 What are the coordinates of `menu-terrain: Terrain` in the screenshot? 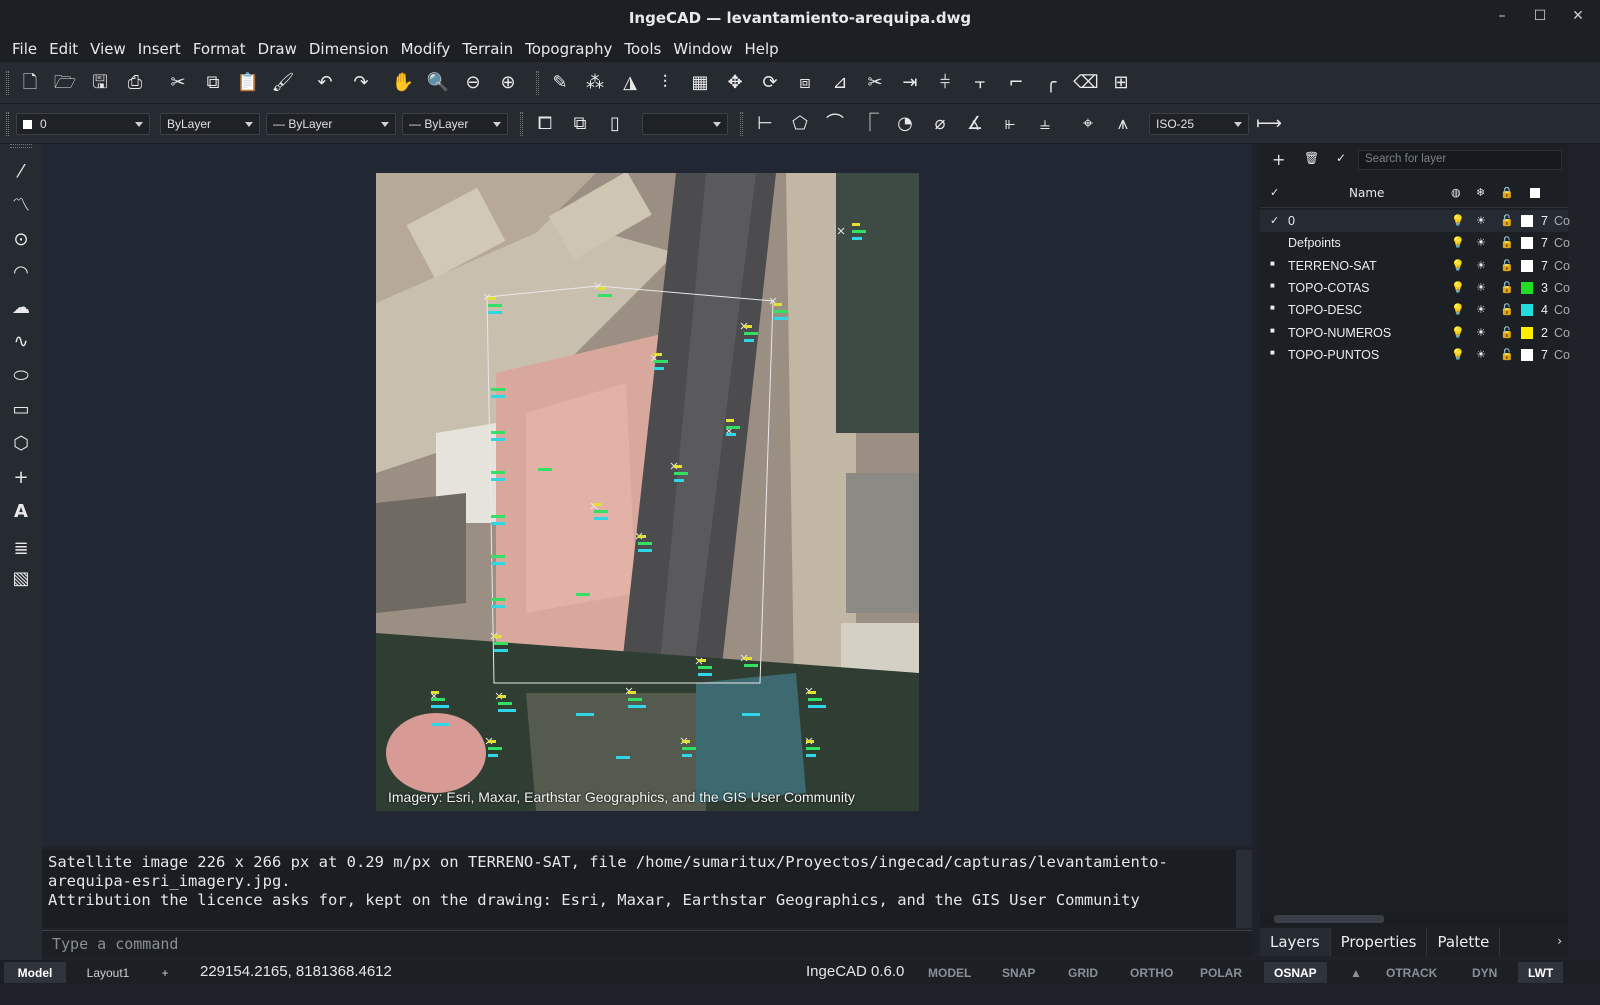 It's located at (487, 49).